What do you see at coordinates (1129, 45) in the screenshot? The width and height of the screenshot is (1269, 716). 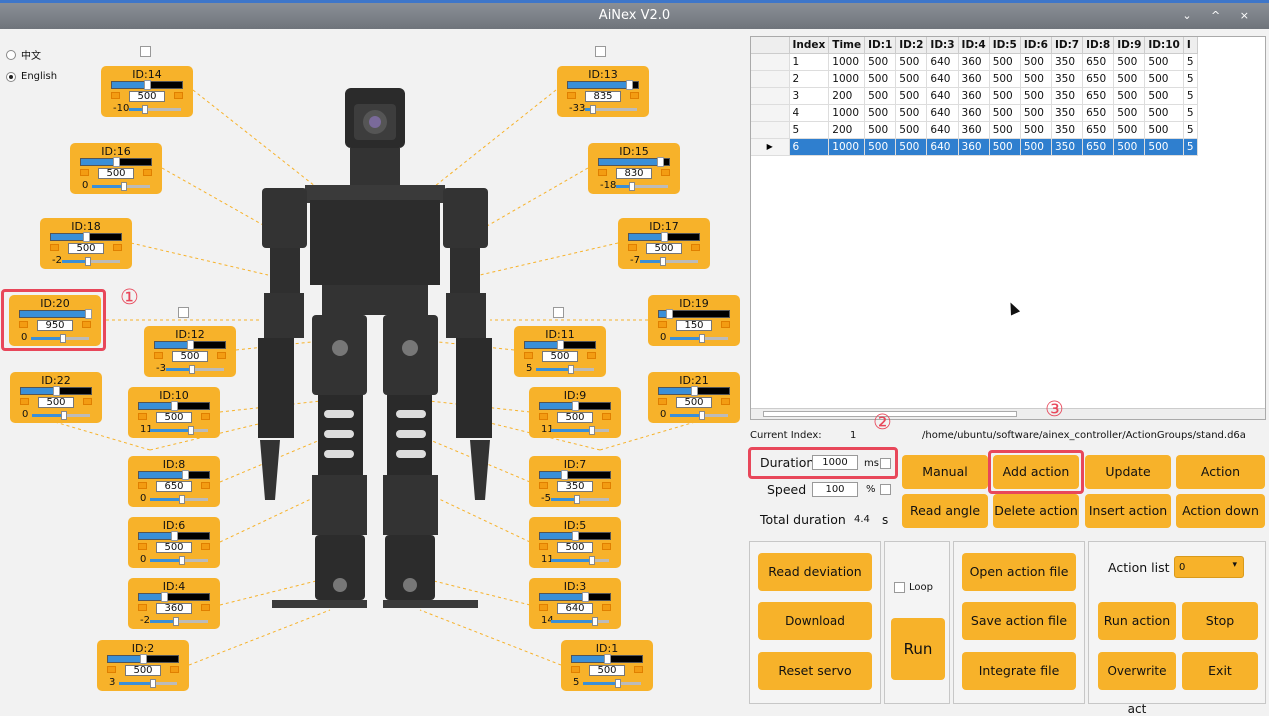 I see `table-header-cell: ID:9` at bounding box center [1129, 45].